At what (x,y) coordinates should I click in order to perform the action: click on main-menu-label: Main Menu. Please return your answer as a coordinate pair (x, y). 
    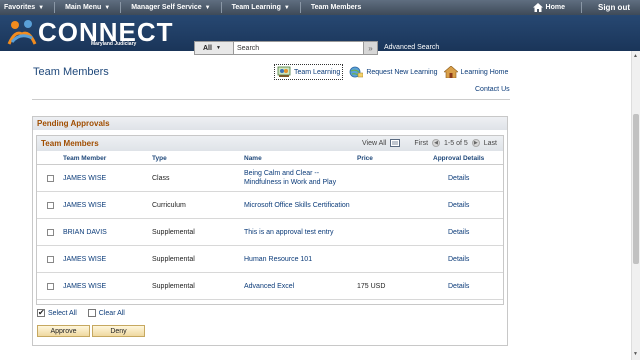
    Looking at the image, I should click on (83, 7).